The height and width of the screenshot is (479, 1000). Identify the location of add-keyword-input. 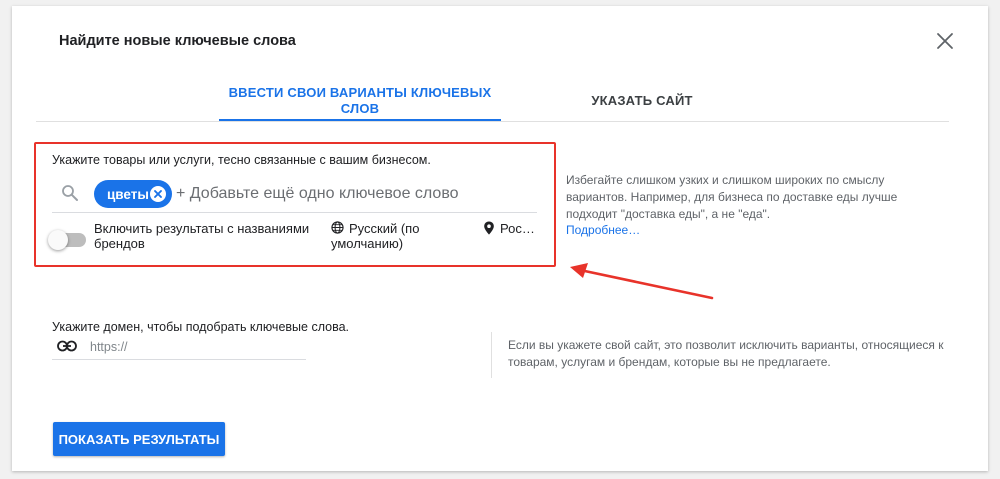
(356, 194).